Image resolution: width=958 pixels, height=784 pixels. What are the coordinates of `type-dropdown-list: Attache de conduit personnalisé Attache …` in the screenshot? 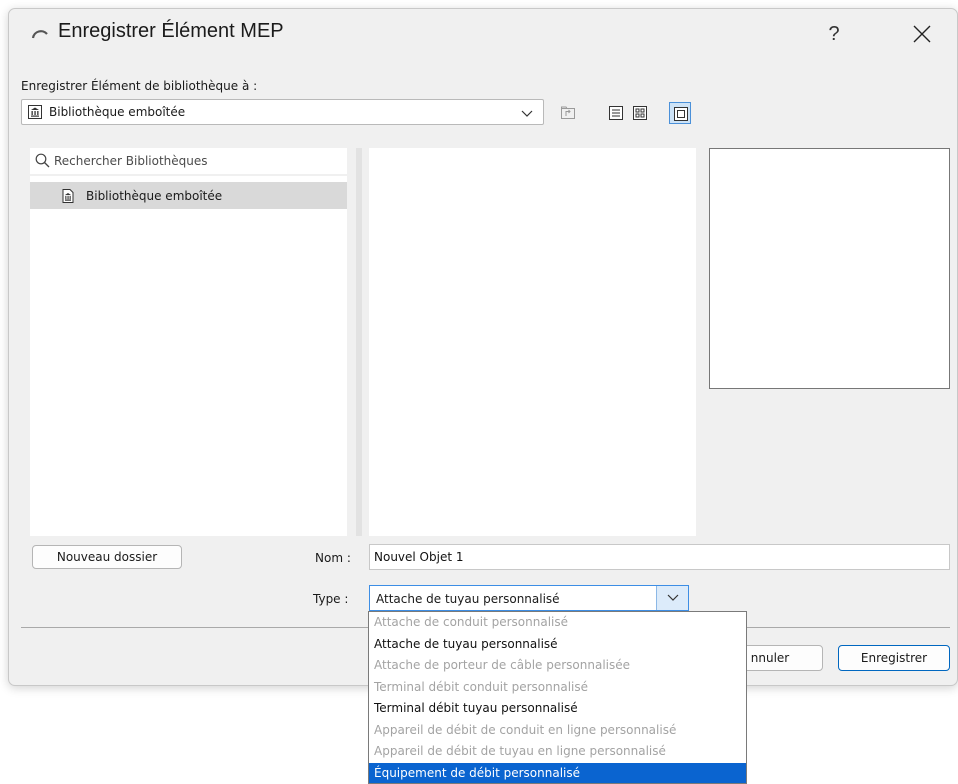 It's located at (557, 697).